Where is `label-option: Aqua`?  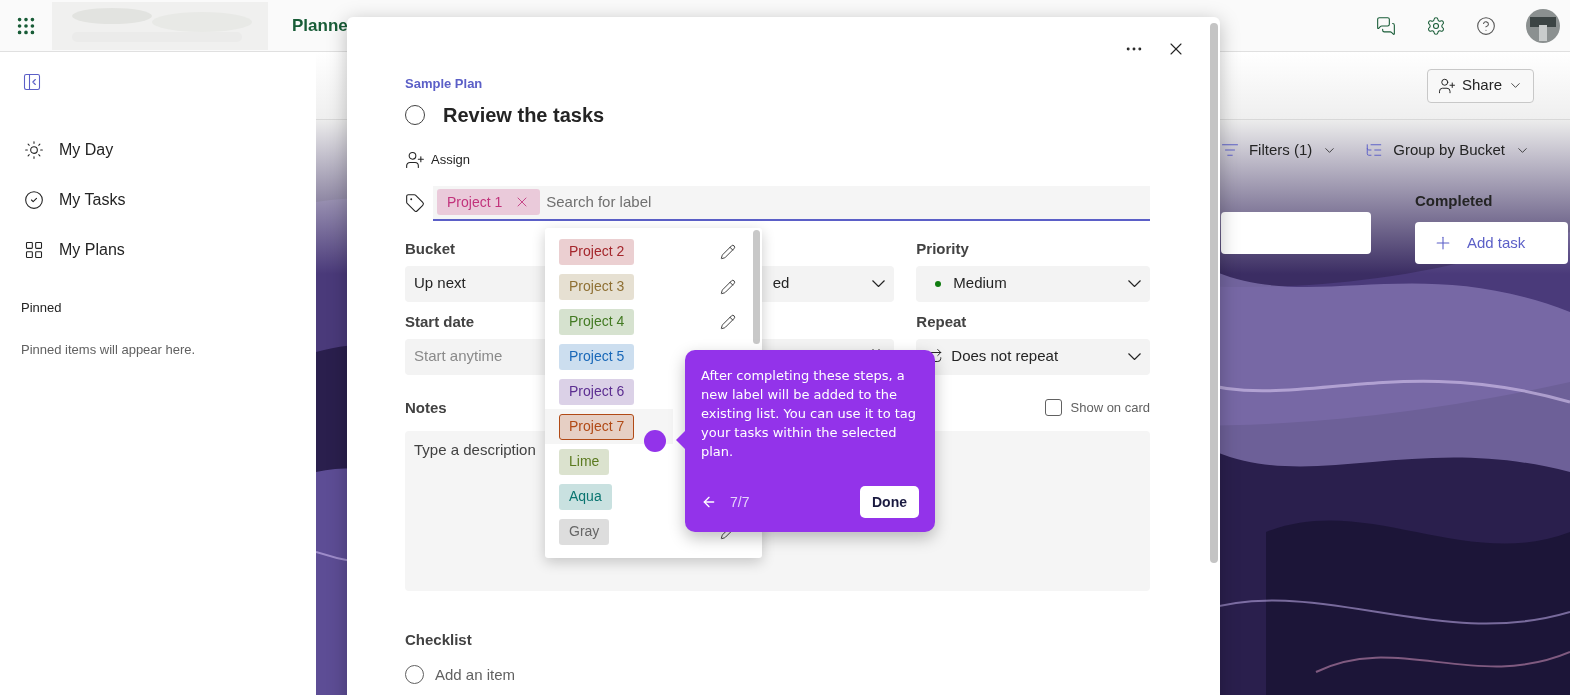 label-option: Aqua is located at coordinates (609, 496).